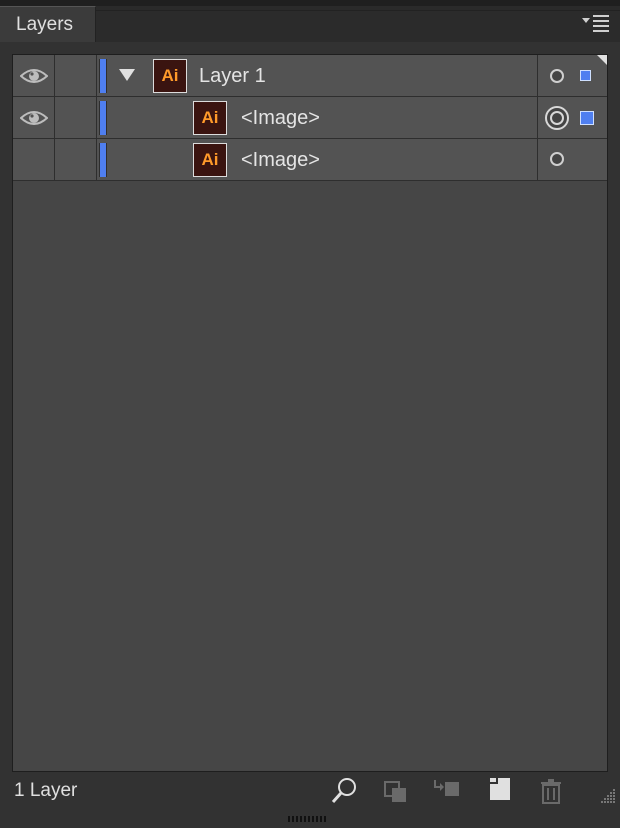  I want to click on panel-header: Layers, so click(310, 21).